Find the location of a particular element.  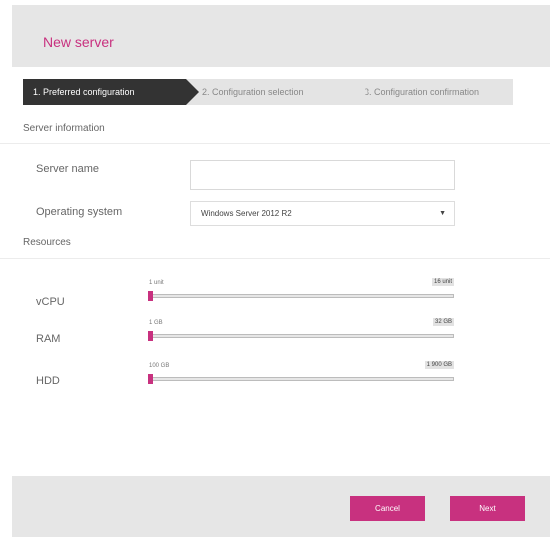

hdd-max-label: 1 900 GB is located at coordinates (439, 365).